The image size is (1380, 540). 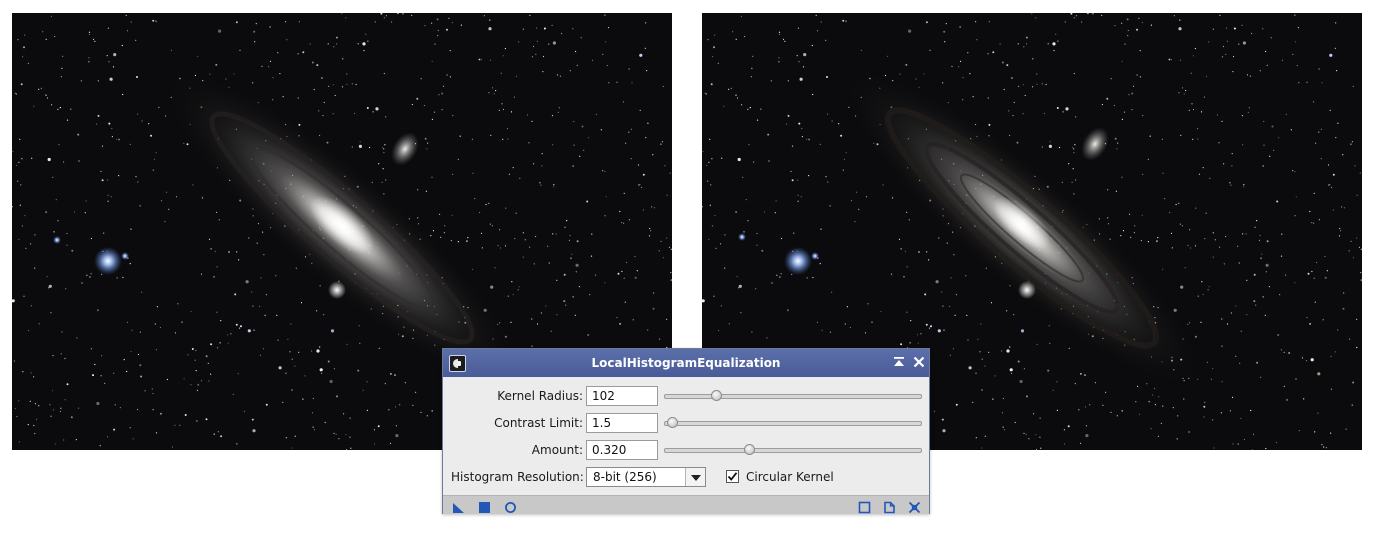 What do you see at coordinates (919, 362) in the screenshot?
I see `close-icon` at bounding box center [919, 362].